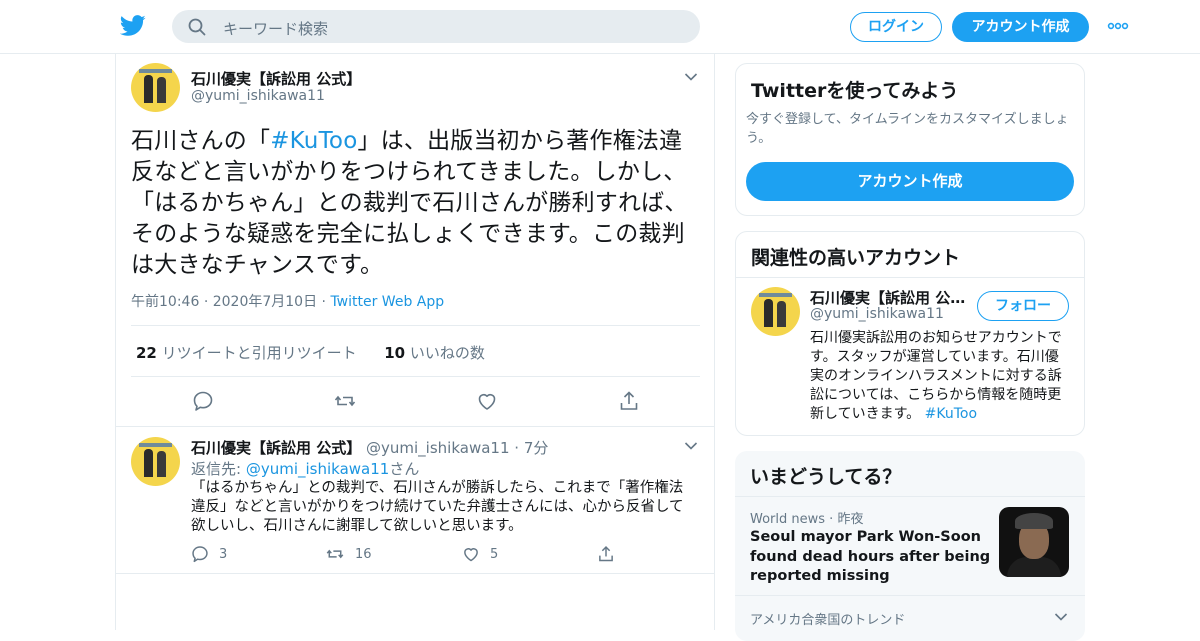  I want to click on tweet-stats: 22 リツイートと引用リツイート 10 いいねの数, so click(310, 352).